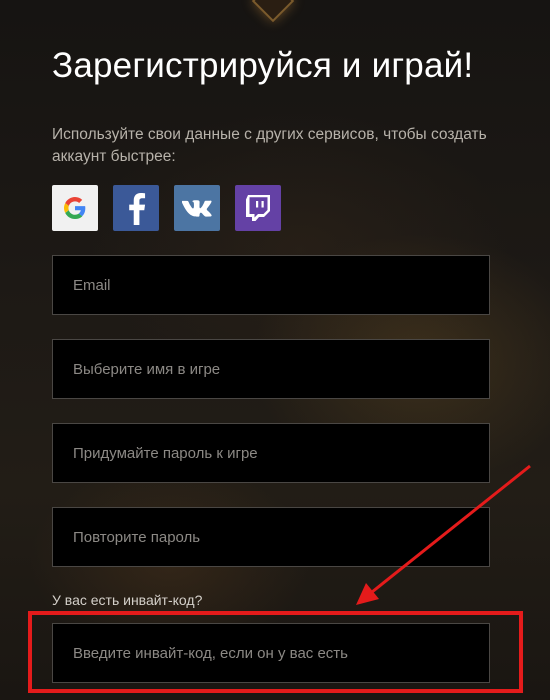 The height and width of the screenshot is (700, 550). I want to click on password-repeat-field, so click(271, 537).